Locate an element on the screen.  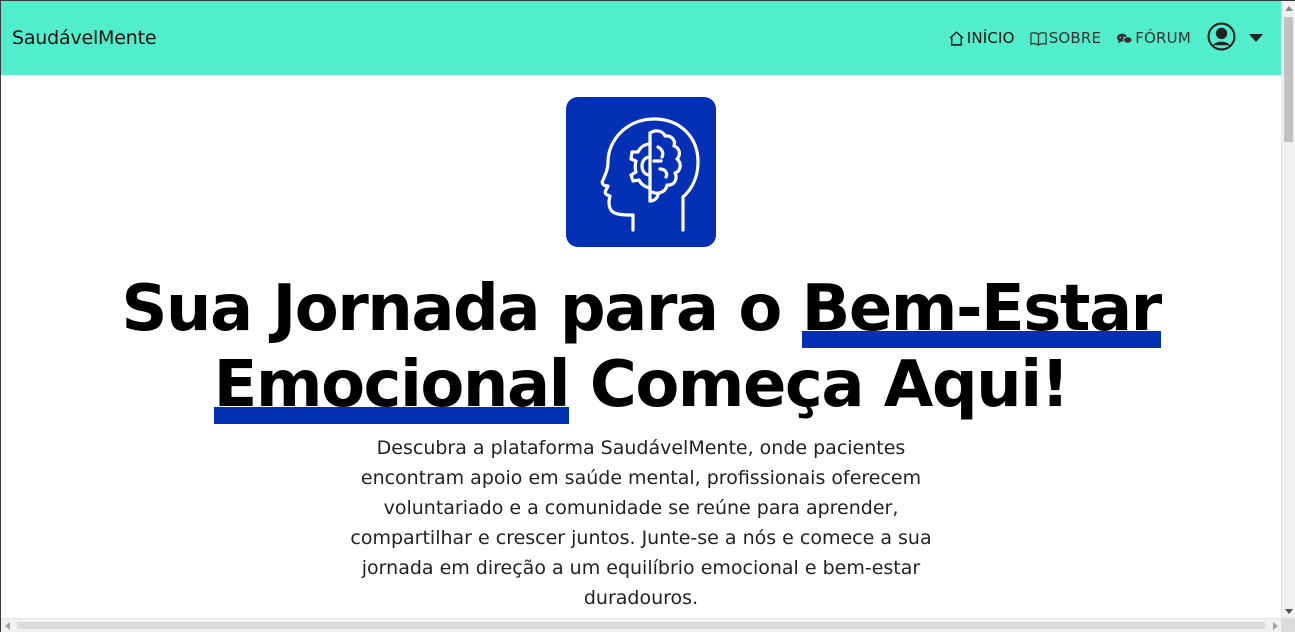
chat-icon is located at coordinates (1124, 38).